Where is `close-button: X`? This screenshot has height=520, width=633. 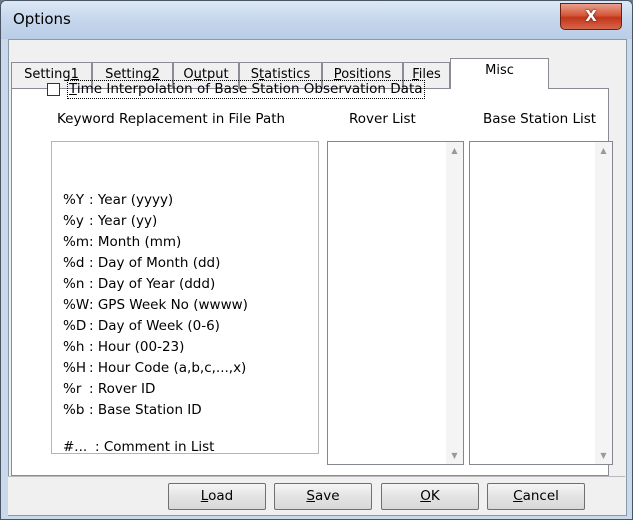
close-button: X is located at coordinates (591, 16).